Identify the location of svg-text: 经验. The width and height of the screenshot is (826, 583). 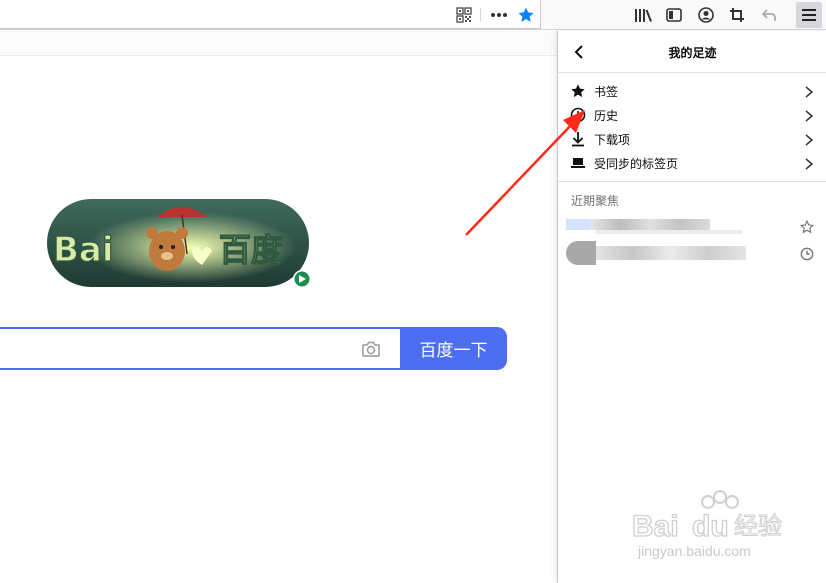
(758, 526).